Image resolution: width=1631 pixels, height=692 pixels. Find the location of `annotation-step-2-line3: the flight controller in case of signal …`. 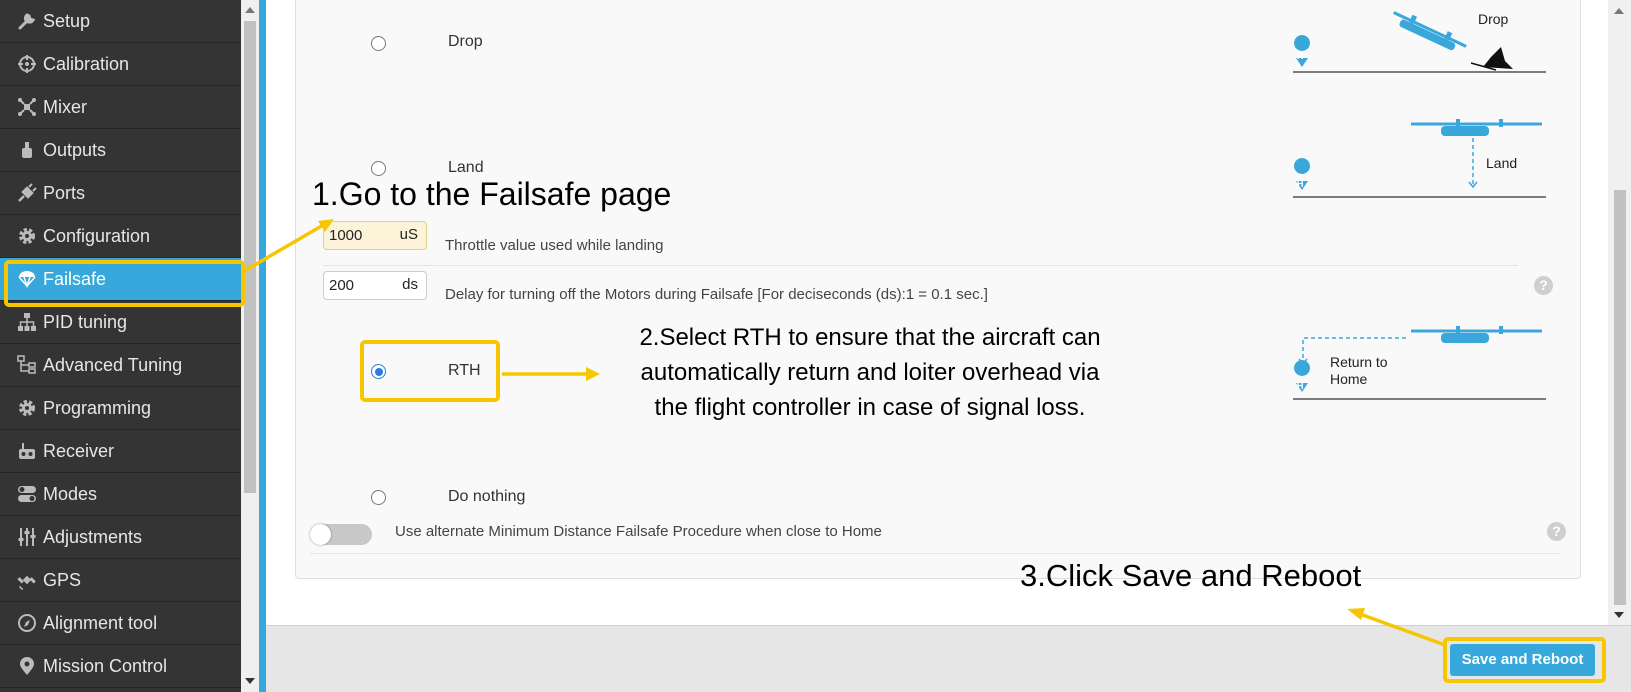

annotation-step-2-line3: the flight controller in case of signal … is located at coordinates (870, 407).